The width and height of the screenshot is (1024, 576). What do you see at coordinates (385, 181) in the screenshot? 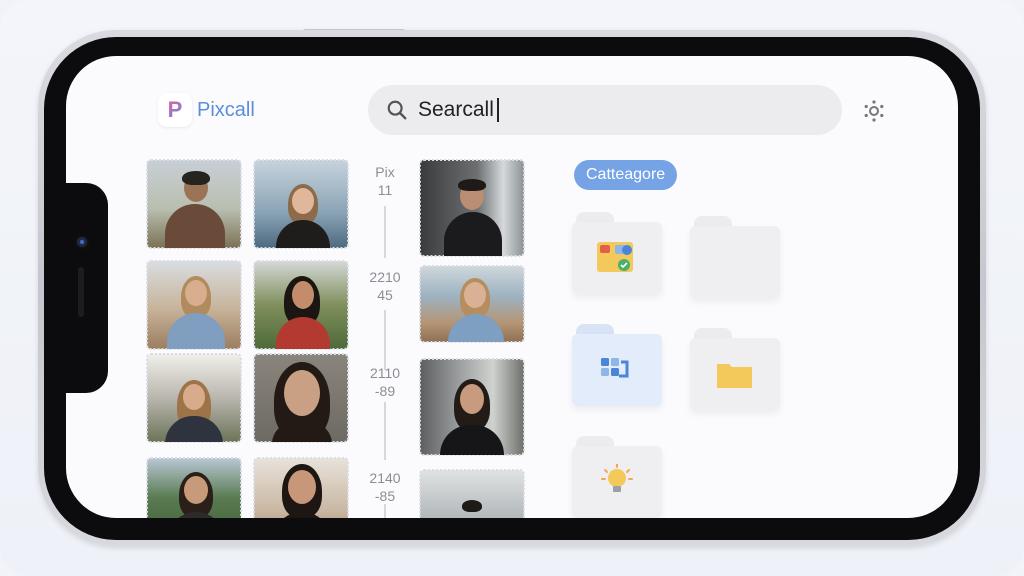
I see `timeline-label: Pix 11` at bounding box center [385, 181].